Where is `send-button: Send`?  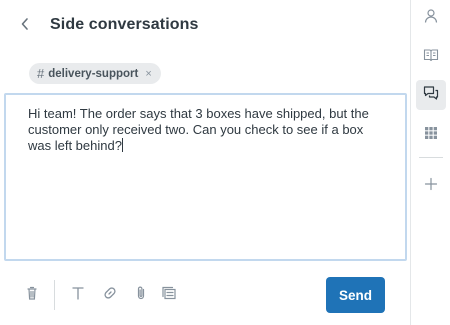 send-button: Send is located at coordinates (355, 295).